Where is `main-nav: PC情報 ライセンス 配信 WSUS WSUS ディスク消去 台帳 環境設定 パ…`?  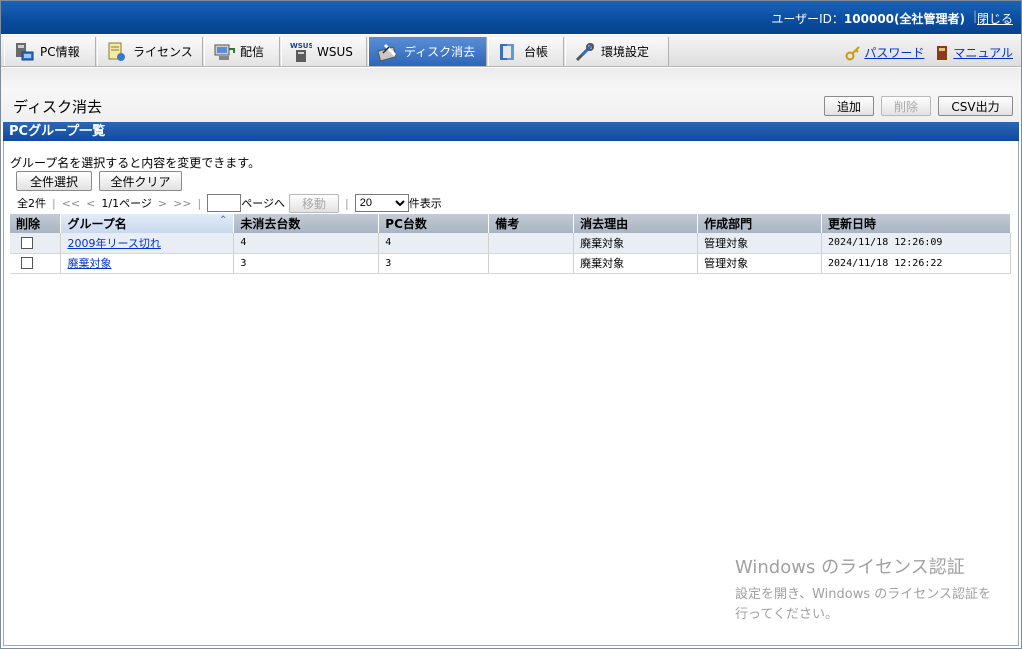
main-nav: PC情報 ライセンス 配信 WSUS WSUS ディスク消去 台帳 環境設定 パ… is located at coordinates (511, 51).